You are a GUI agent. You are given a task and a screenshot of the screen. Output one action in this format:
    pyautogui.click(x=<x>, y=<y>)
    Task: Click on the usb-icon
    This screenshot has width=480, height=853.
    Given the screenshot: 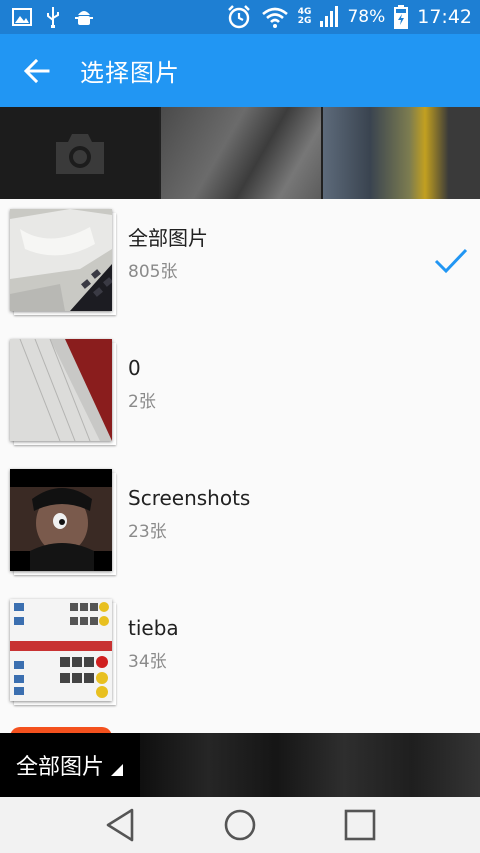 What is the action you would take?
    pyautogui.click(x=53, y=17)
    